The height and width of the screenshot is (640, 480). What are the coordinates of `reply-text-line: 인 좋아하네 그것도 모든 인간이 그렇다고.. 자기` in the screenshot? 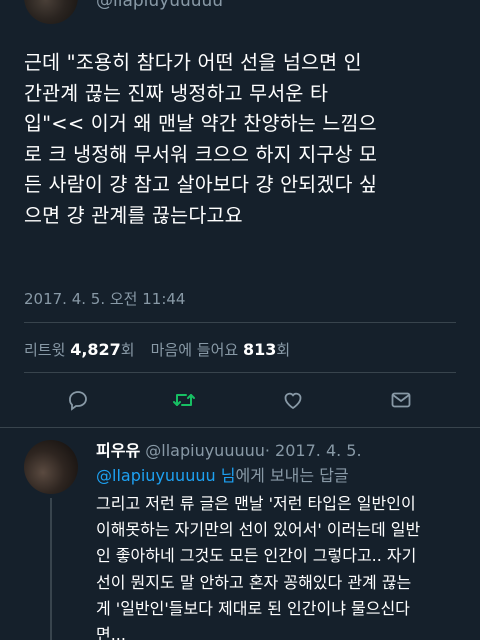 It's located at (256, 556).